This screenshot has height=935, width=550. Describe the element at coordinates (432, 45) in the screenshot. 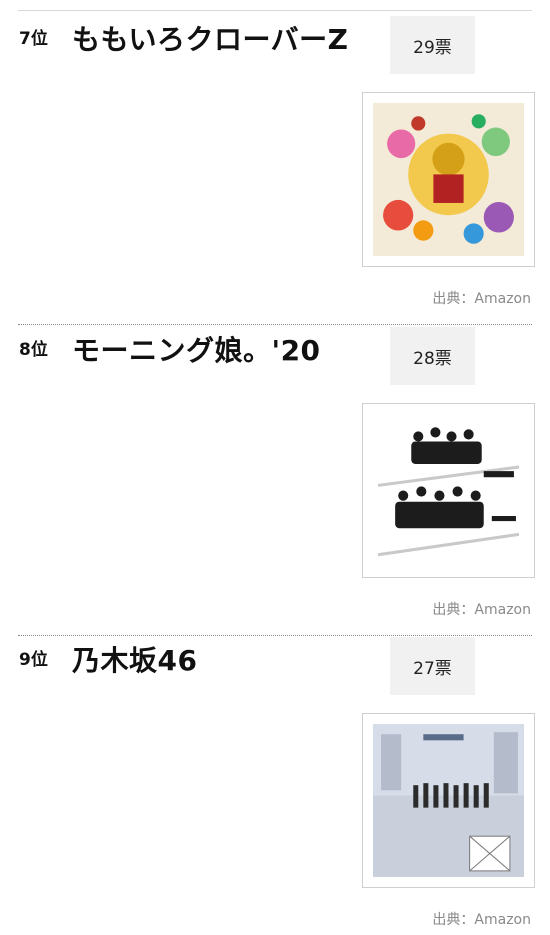

I see `vote-count-badge: 29票` at that location.